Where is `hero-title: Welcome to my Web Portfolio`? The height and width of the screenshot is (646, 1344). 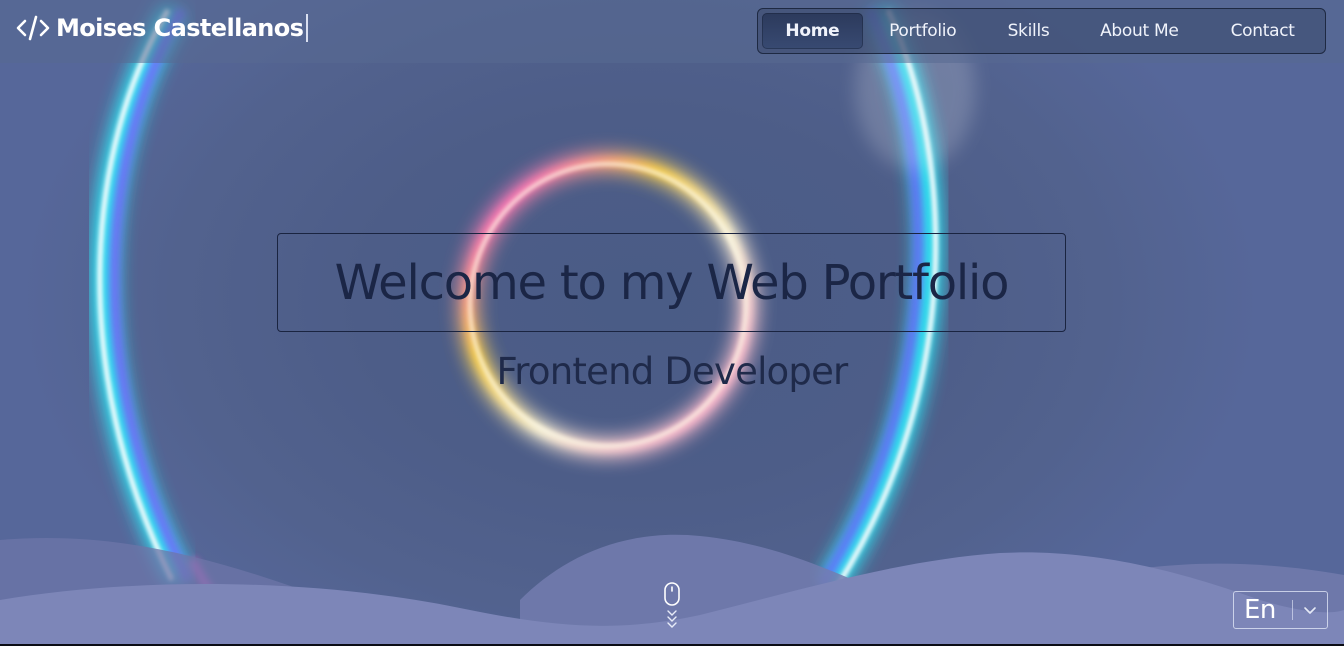 hero-title: Welcome to my Web Portfolio is located at coordinates (672, 282).